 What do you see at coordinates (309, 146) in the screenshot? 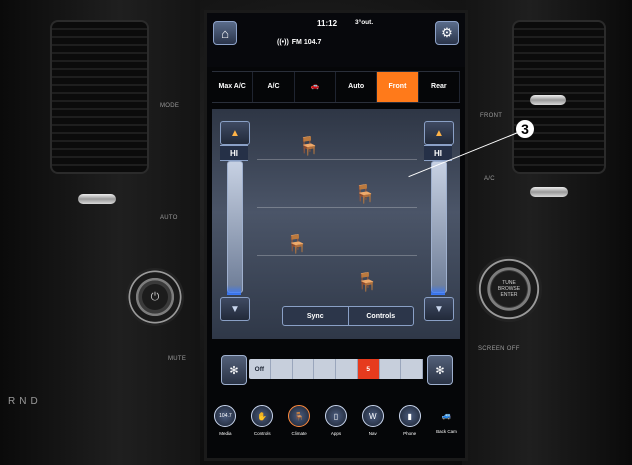
I see `mode-panel-icon: 🪑` at bounding box center [309, 146].